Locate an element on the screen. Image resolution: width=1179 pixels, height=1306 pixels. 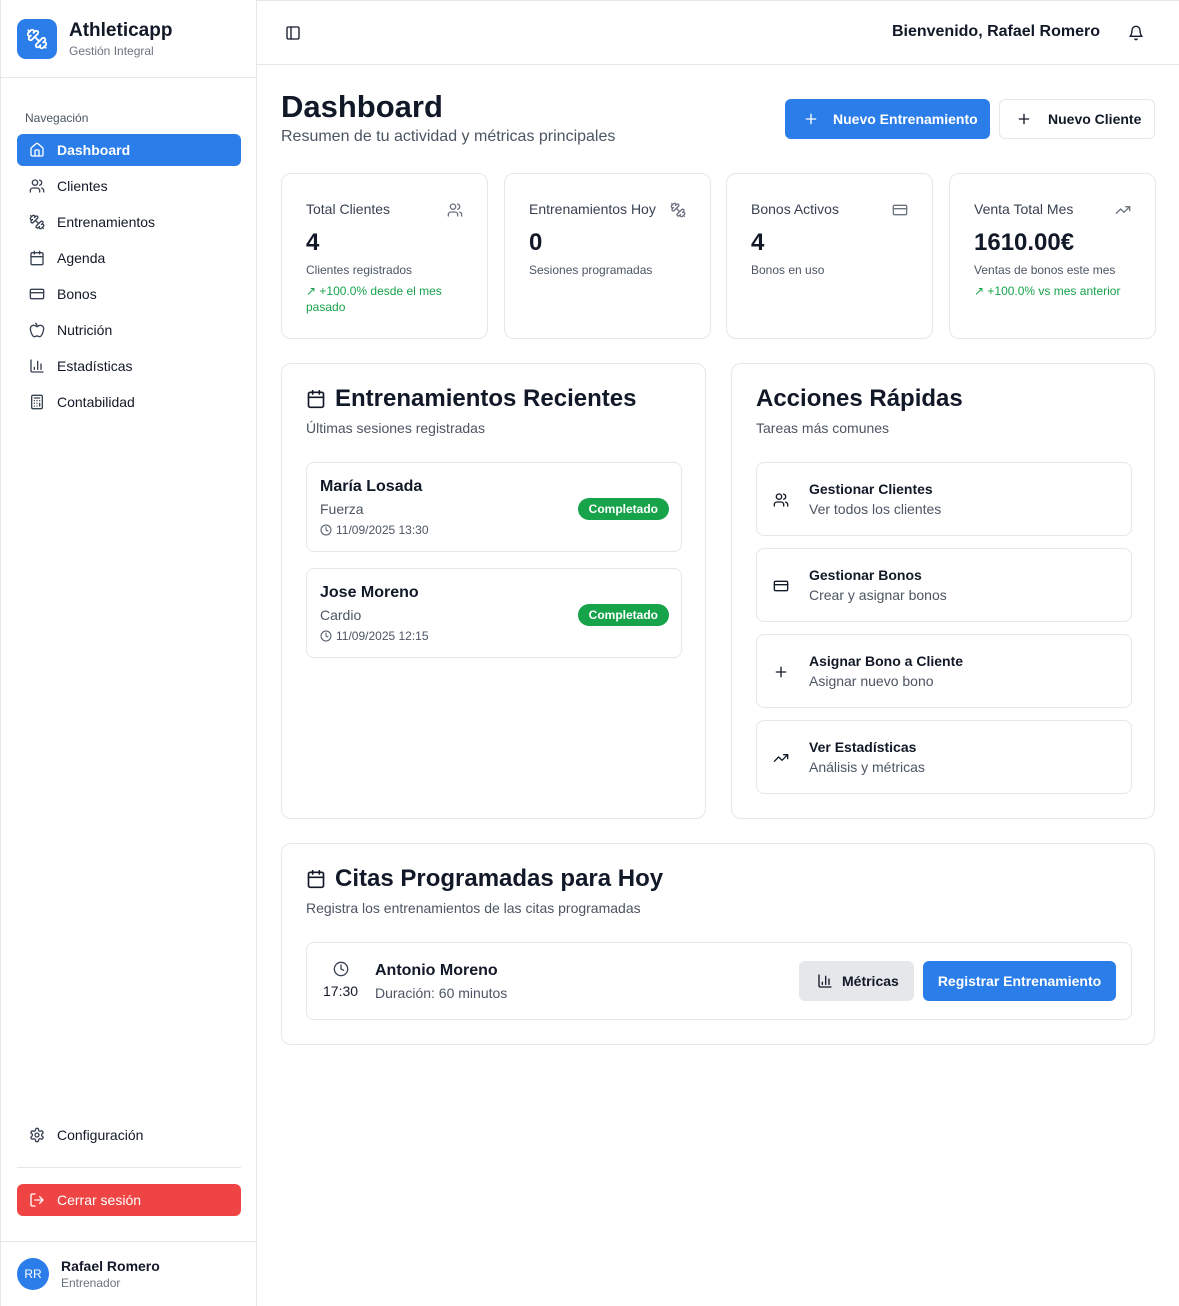
action-title: Asignar Bono a Cliente is located at coordinates (886, 661).